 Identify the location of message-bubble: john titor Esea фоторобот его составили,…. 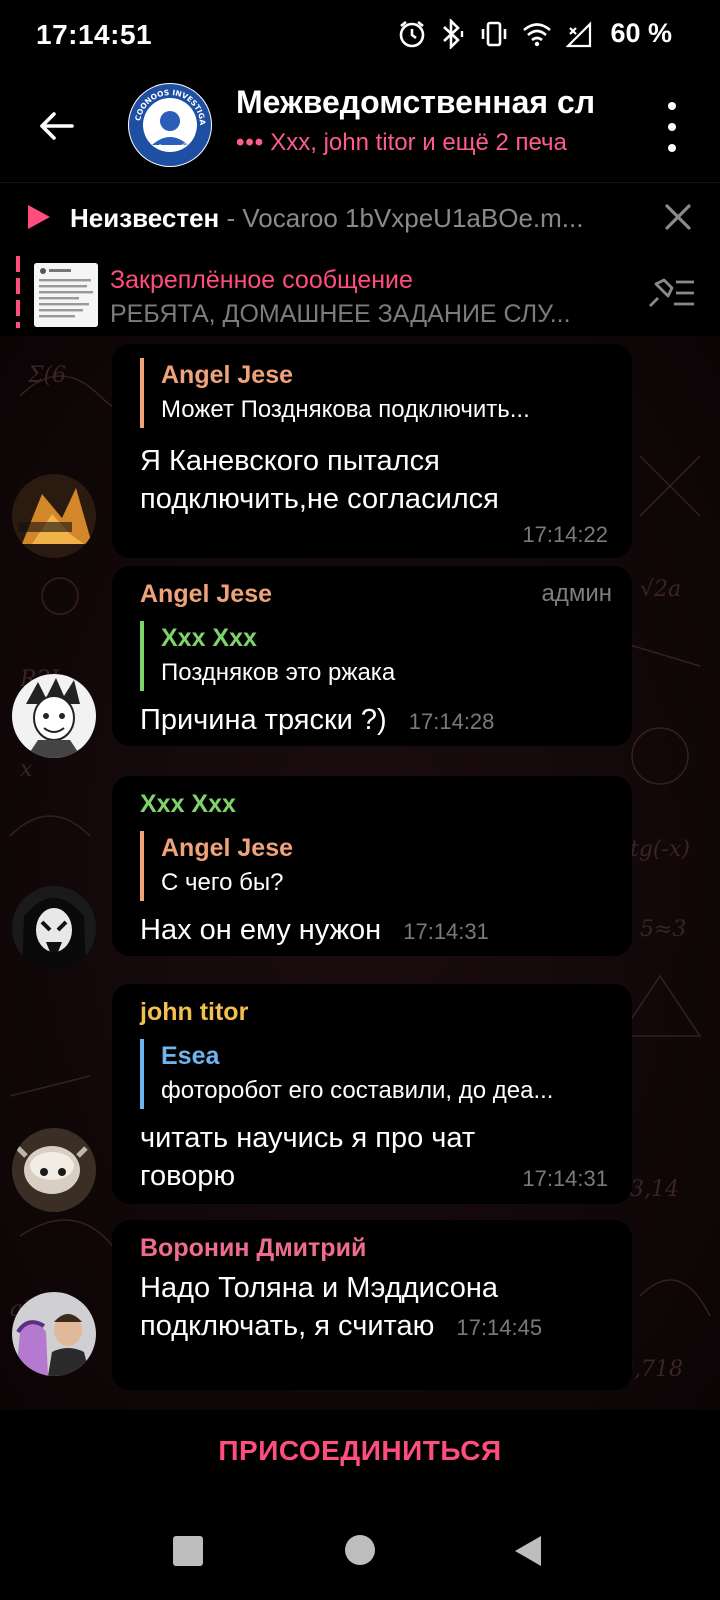
(372, 1094).